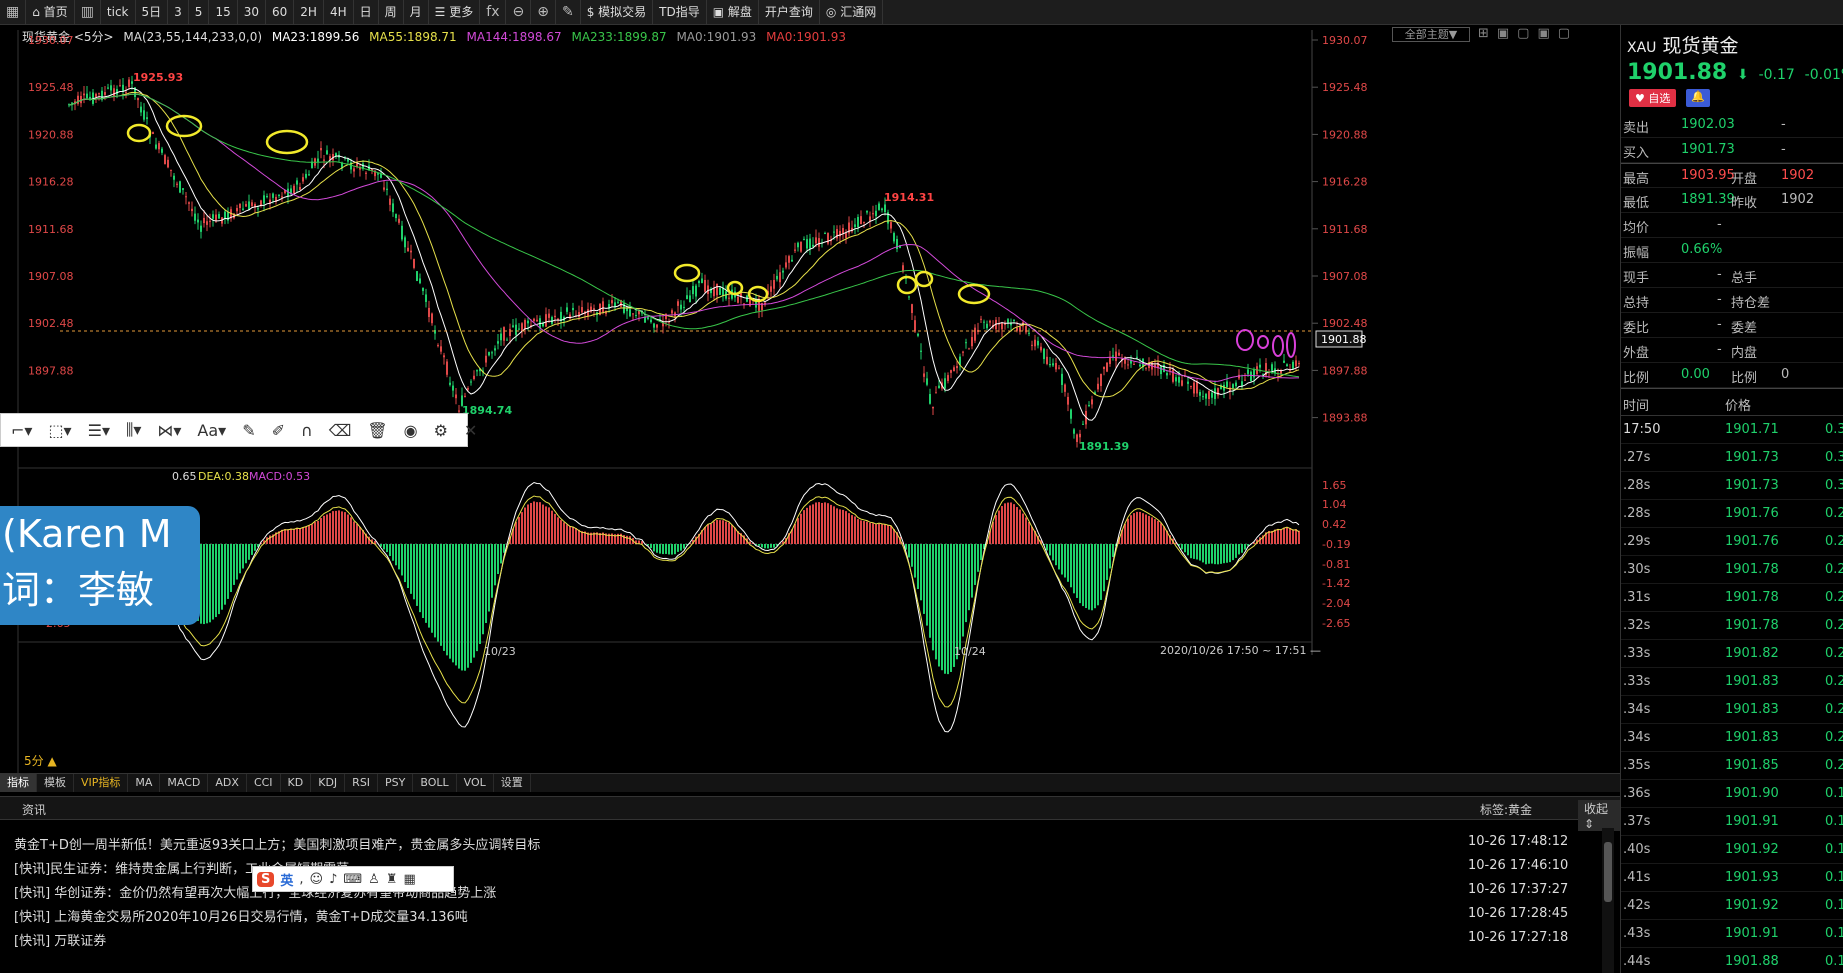  Describe the element at coordinates (133, 430) in the screenshot. I see `fib-tool-icon: ⫼▾` at that location.